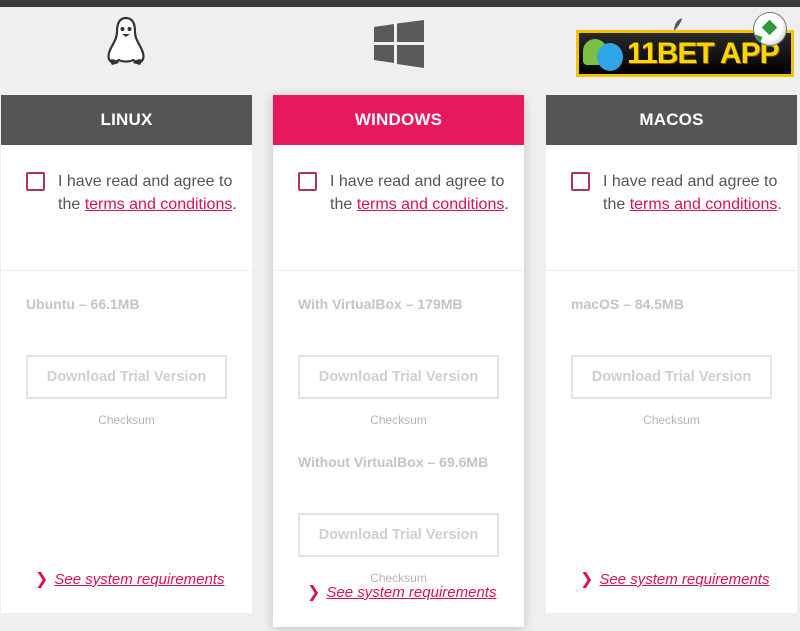  I want to click on variant-label: Without VirtualBox – 69.6MB, so click(393, 462).